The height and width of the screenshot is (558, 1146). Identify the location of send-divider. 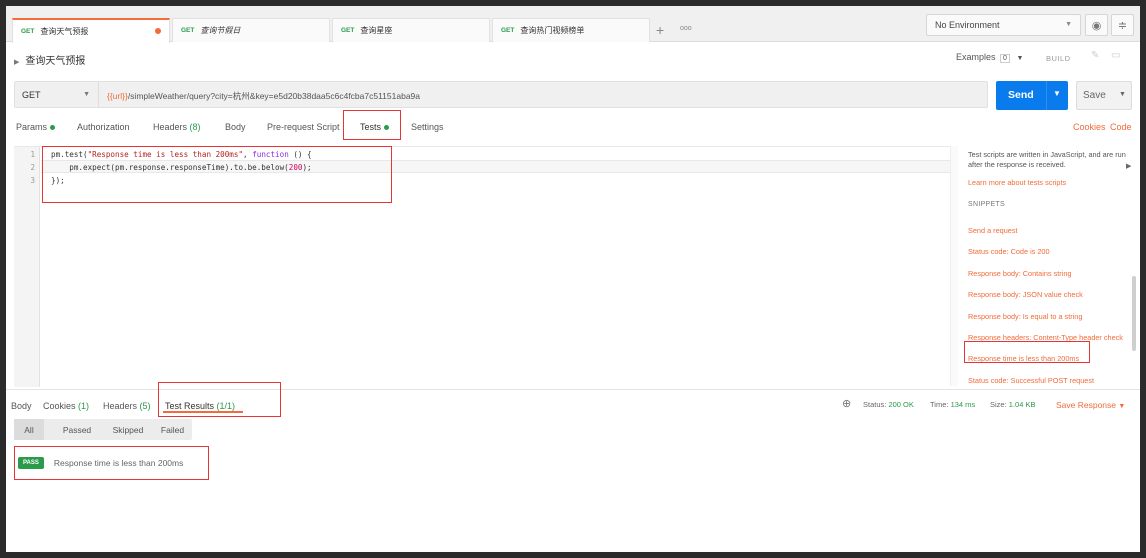
(1046, 95).